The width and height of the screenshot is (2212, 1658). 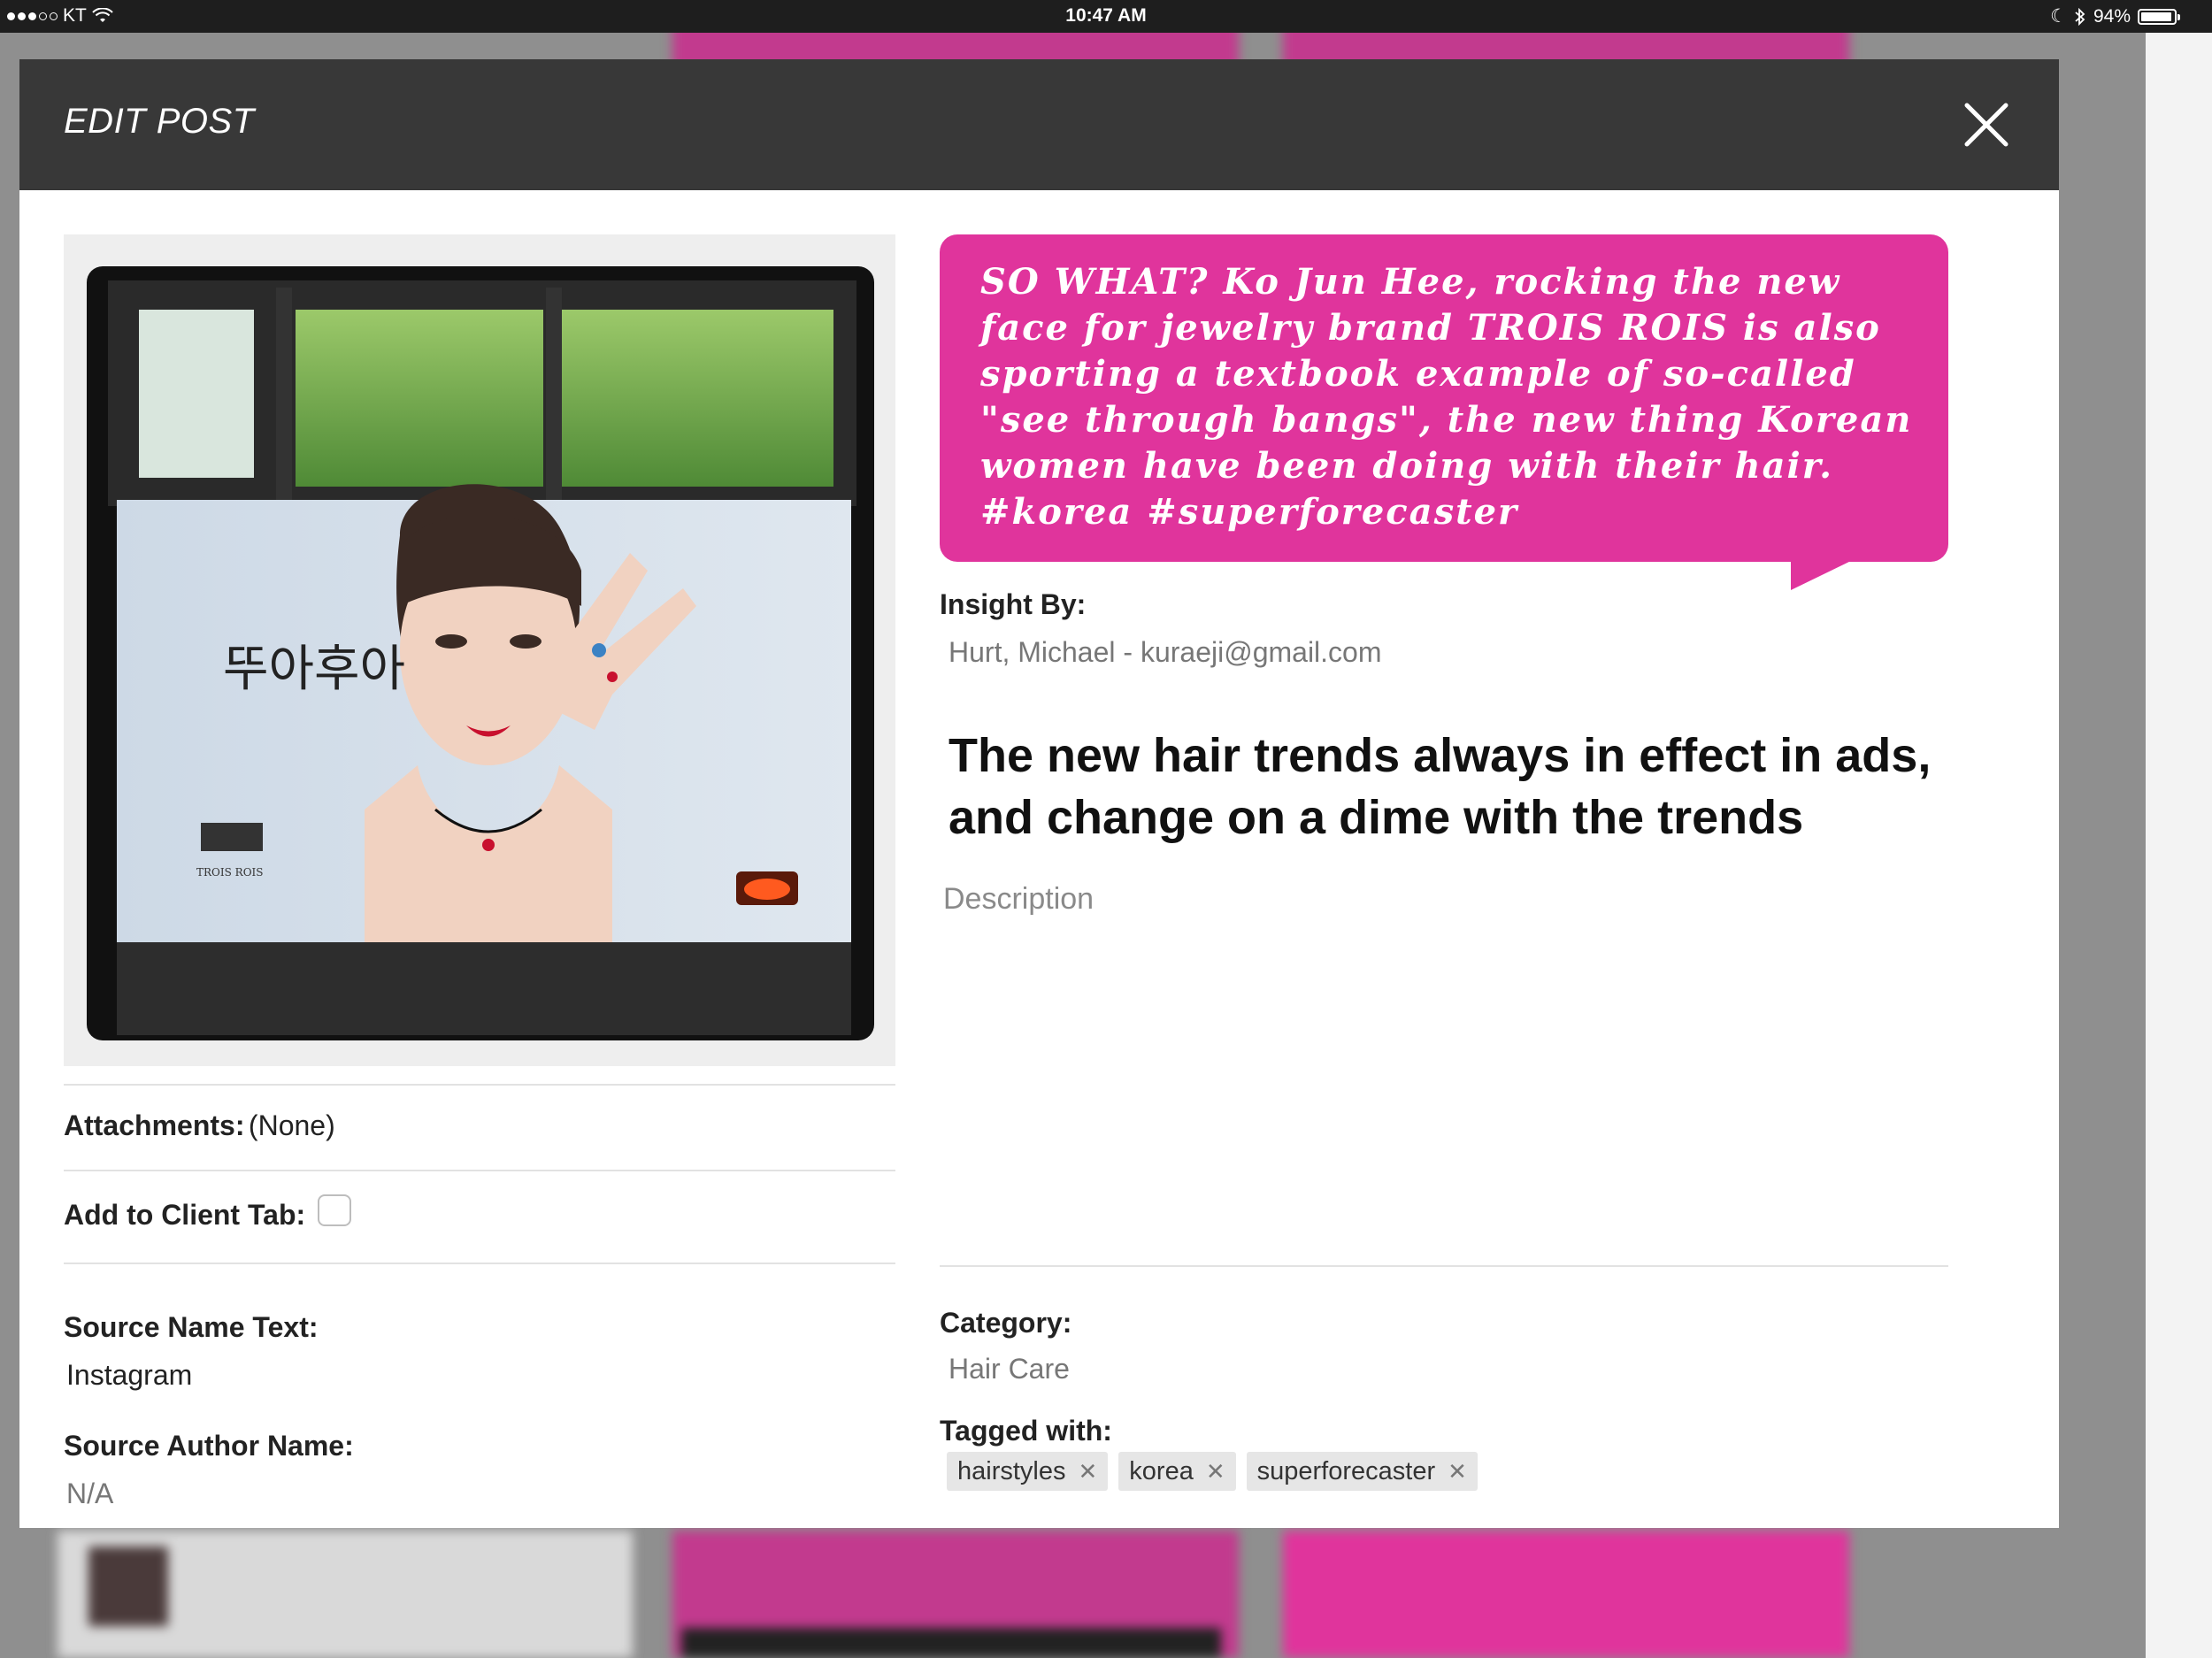 I want to click on tag-chip: korea ✕, so click(x=1177, y=1471).